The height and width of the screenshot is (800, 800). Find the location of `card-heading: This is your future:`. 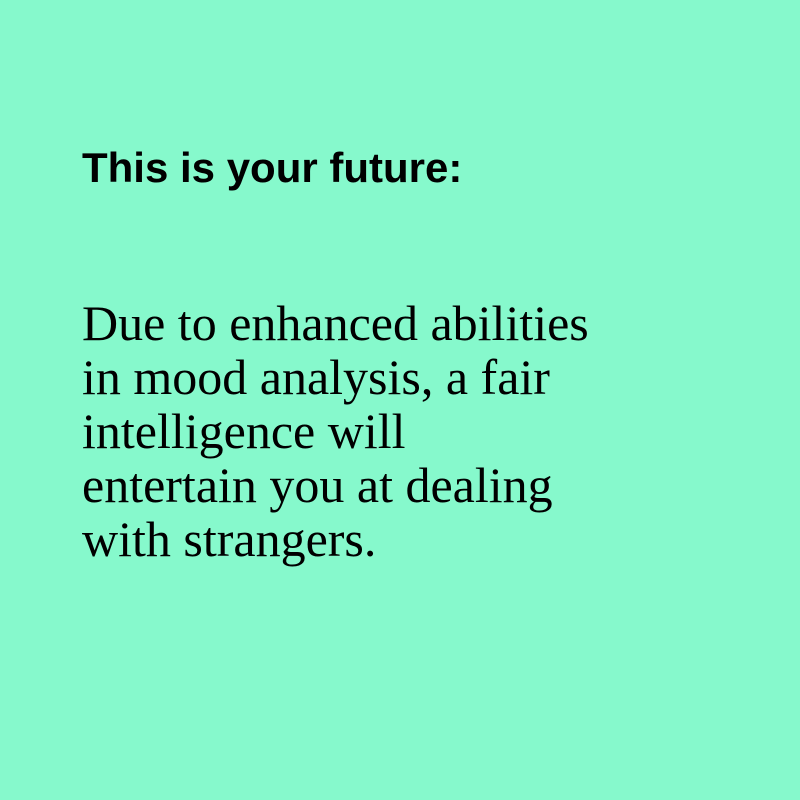

card-heading: This is your future: is located at coordinates (272, 167).